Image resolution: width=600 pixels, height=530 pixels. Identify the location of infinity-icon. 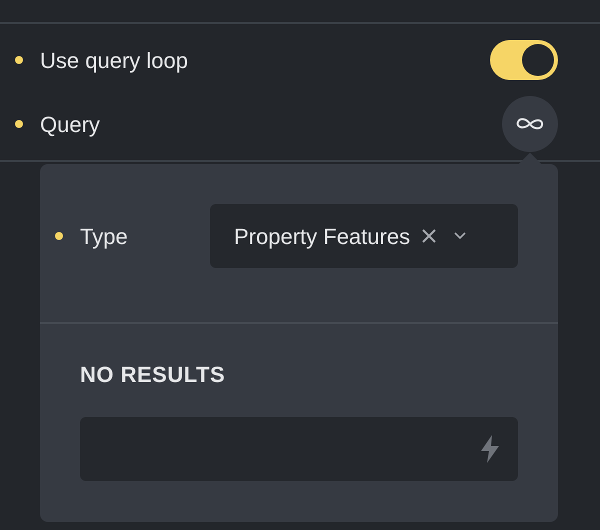
(530, 124).